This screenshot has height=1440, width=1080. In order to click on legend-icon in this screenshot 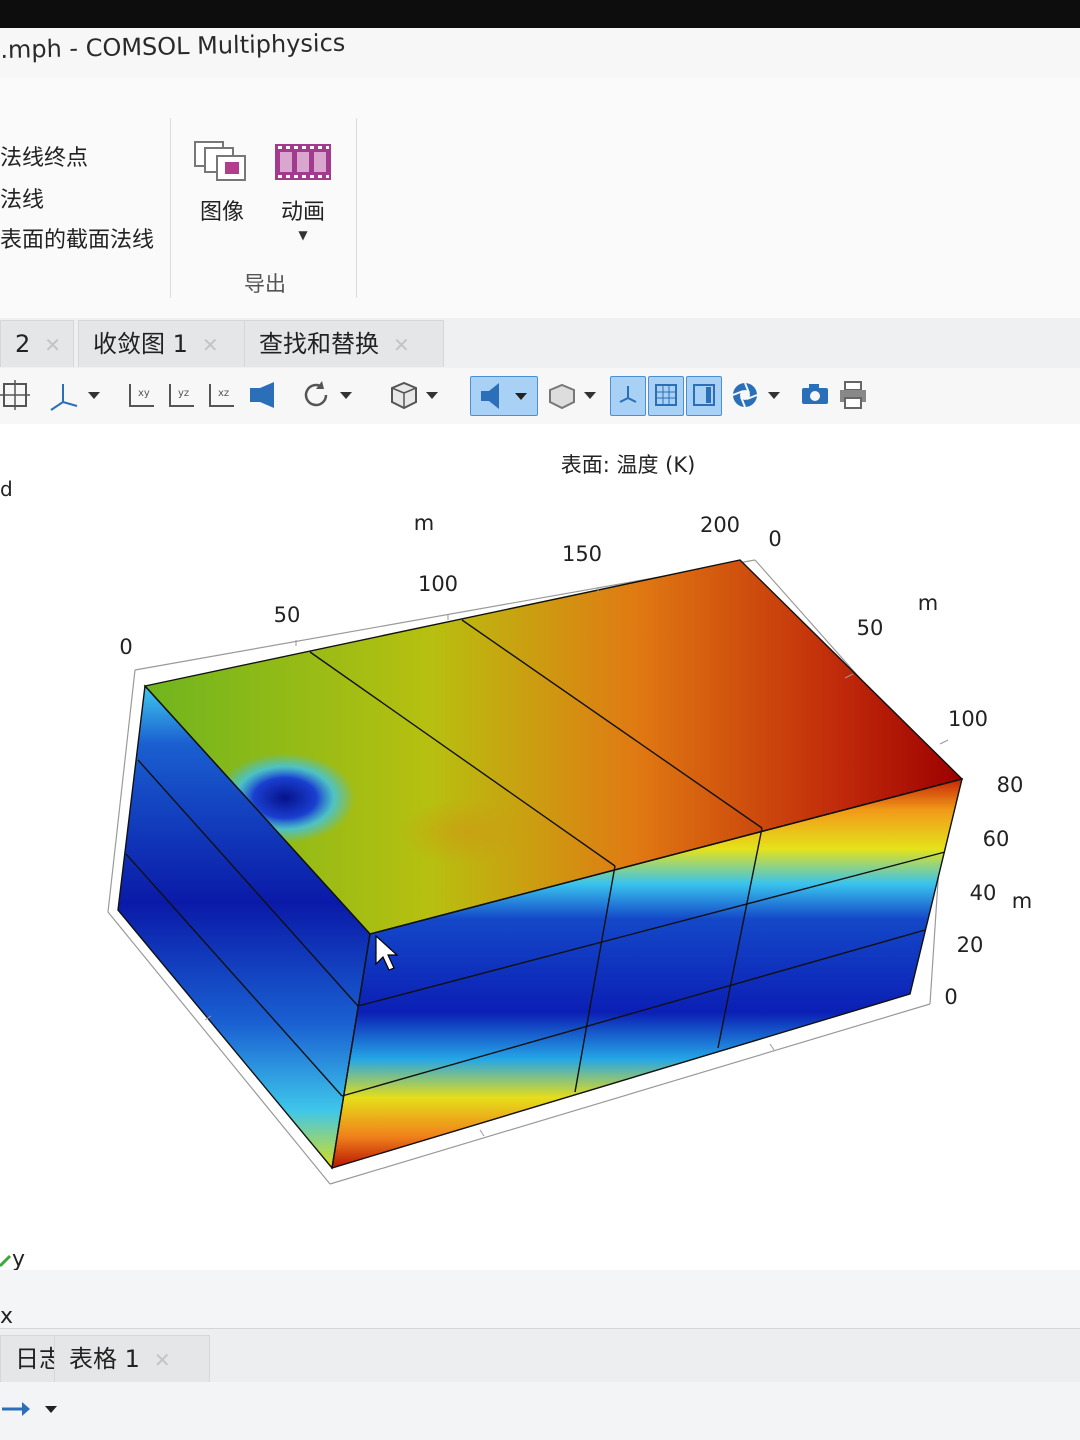, I will do `click(704, 395)`.